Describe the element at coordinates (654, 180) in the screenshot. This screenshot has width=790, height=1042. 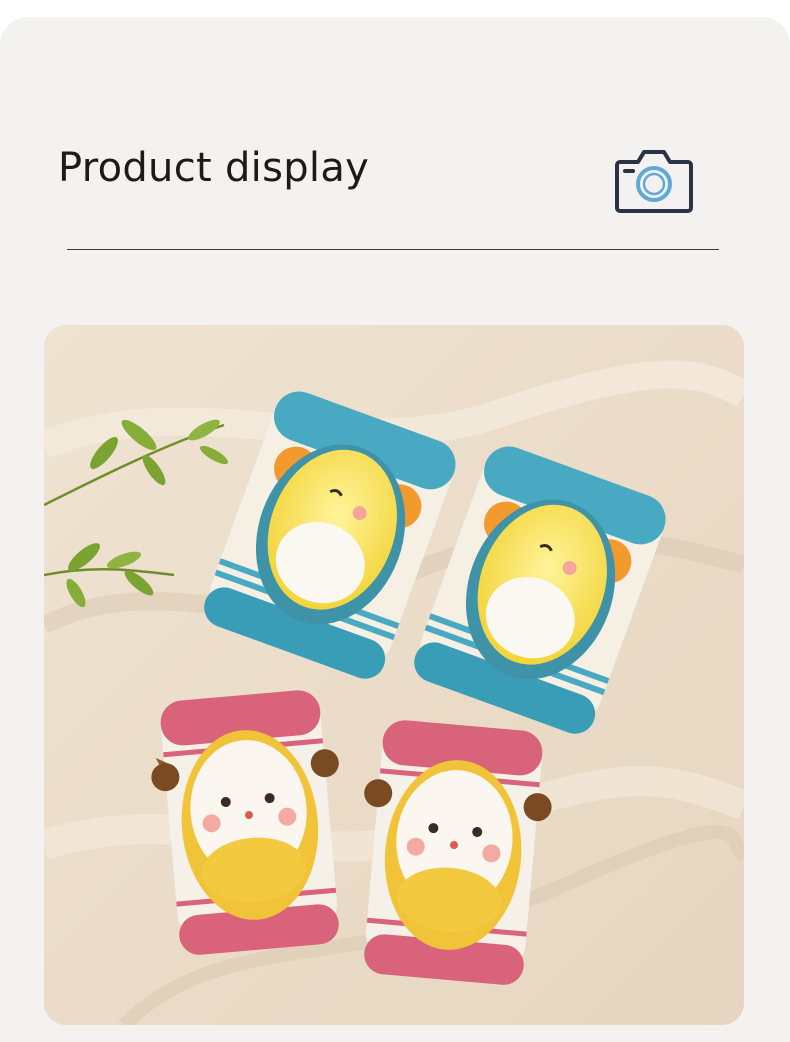
I see `camera-icon` at that location.